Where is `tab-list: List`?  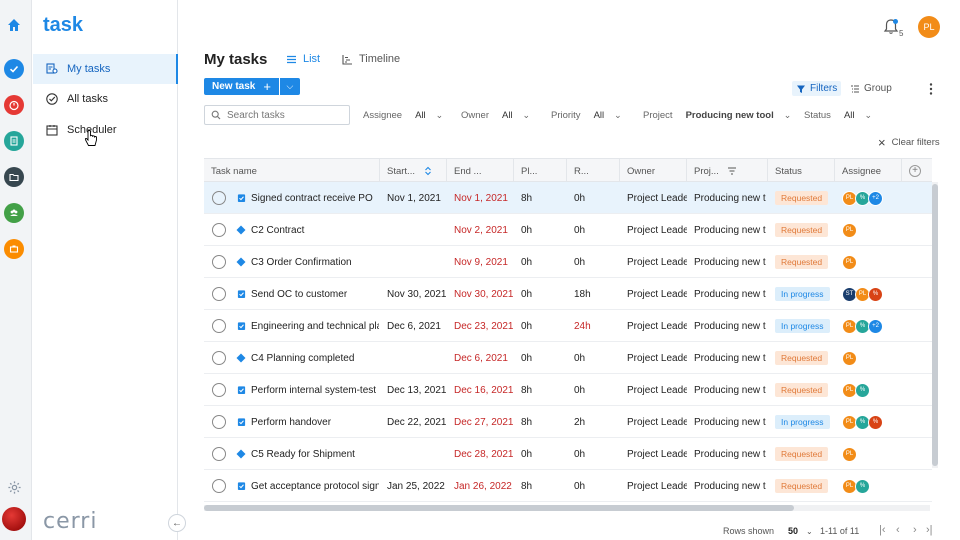
tab-list: List is located at coordinates (303, 59).